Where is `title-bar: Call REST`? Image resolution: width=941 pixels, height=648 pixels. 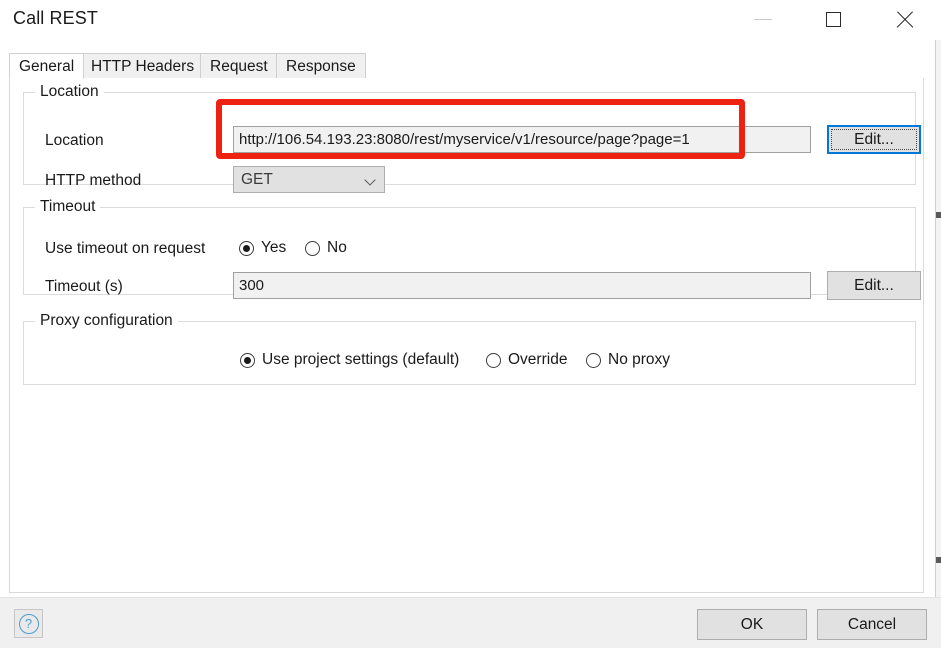 title-bar: Call REST is located at coordinates (470, 20).